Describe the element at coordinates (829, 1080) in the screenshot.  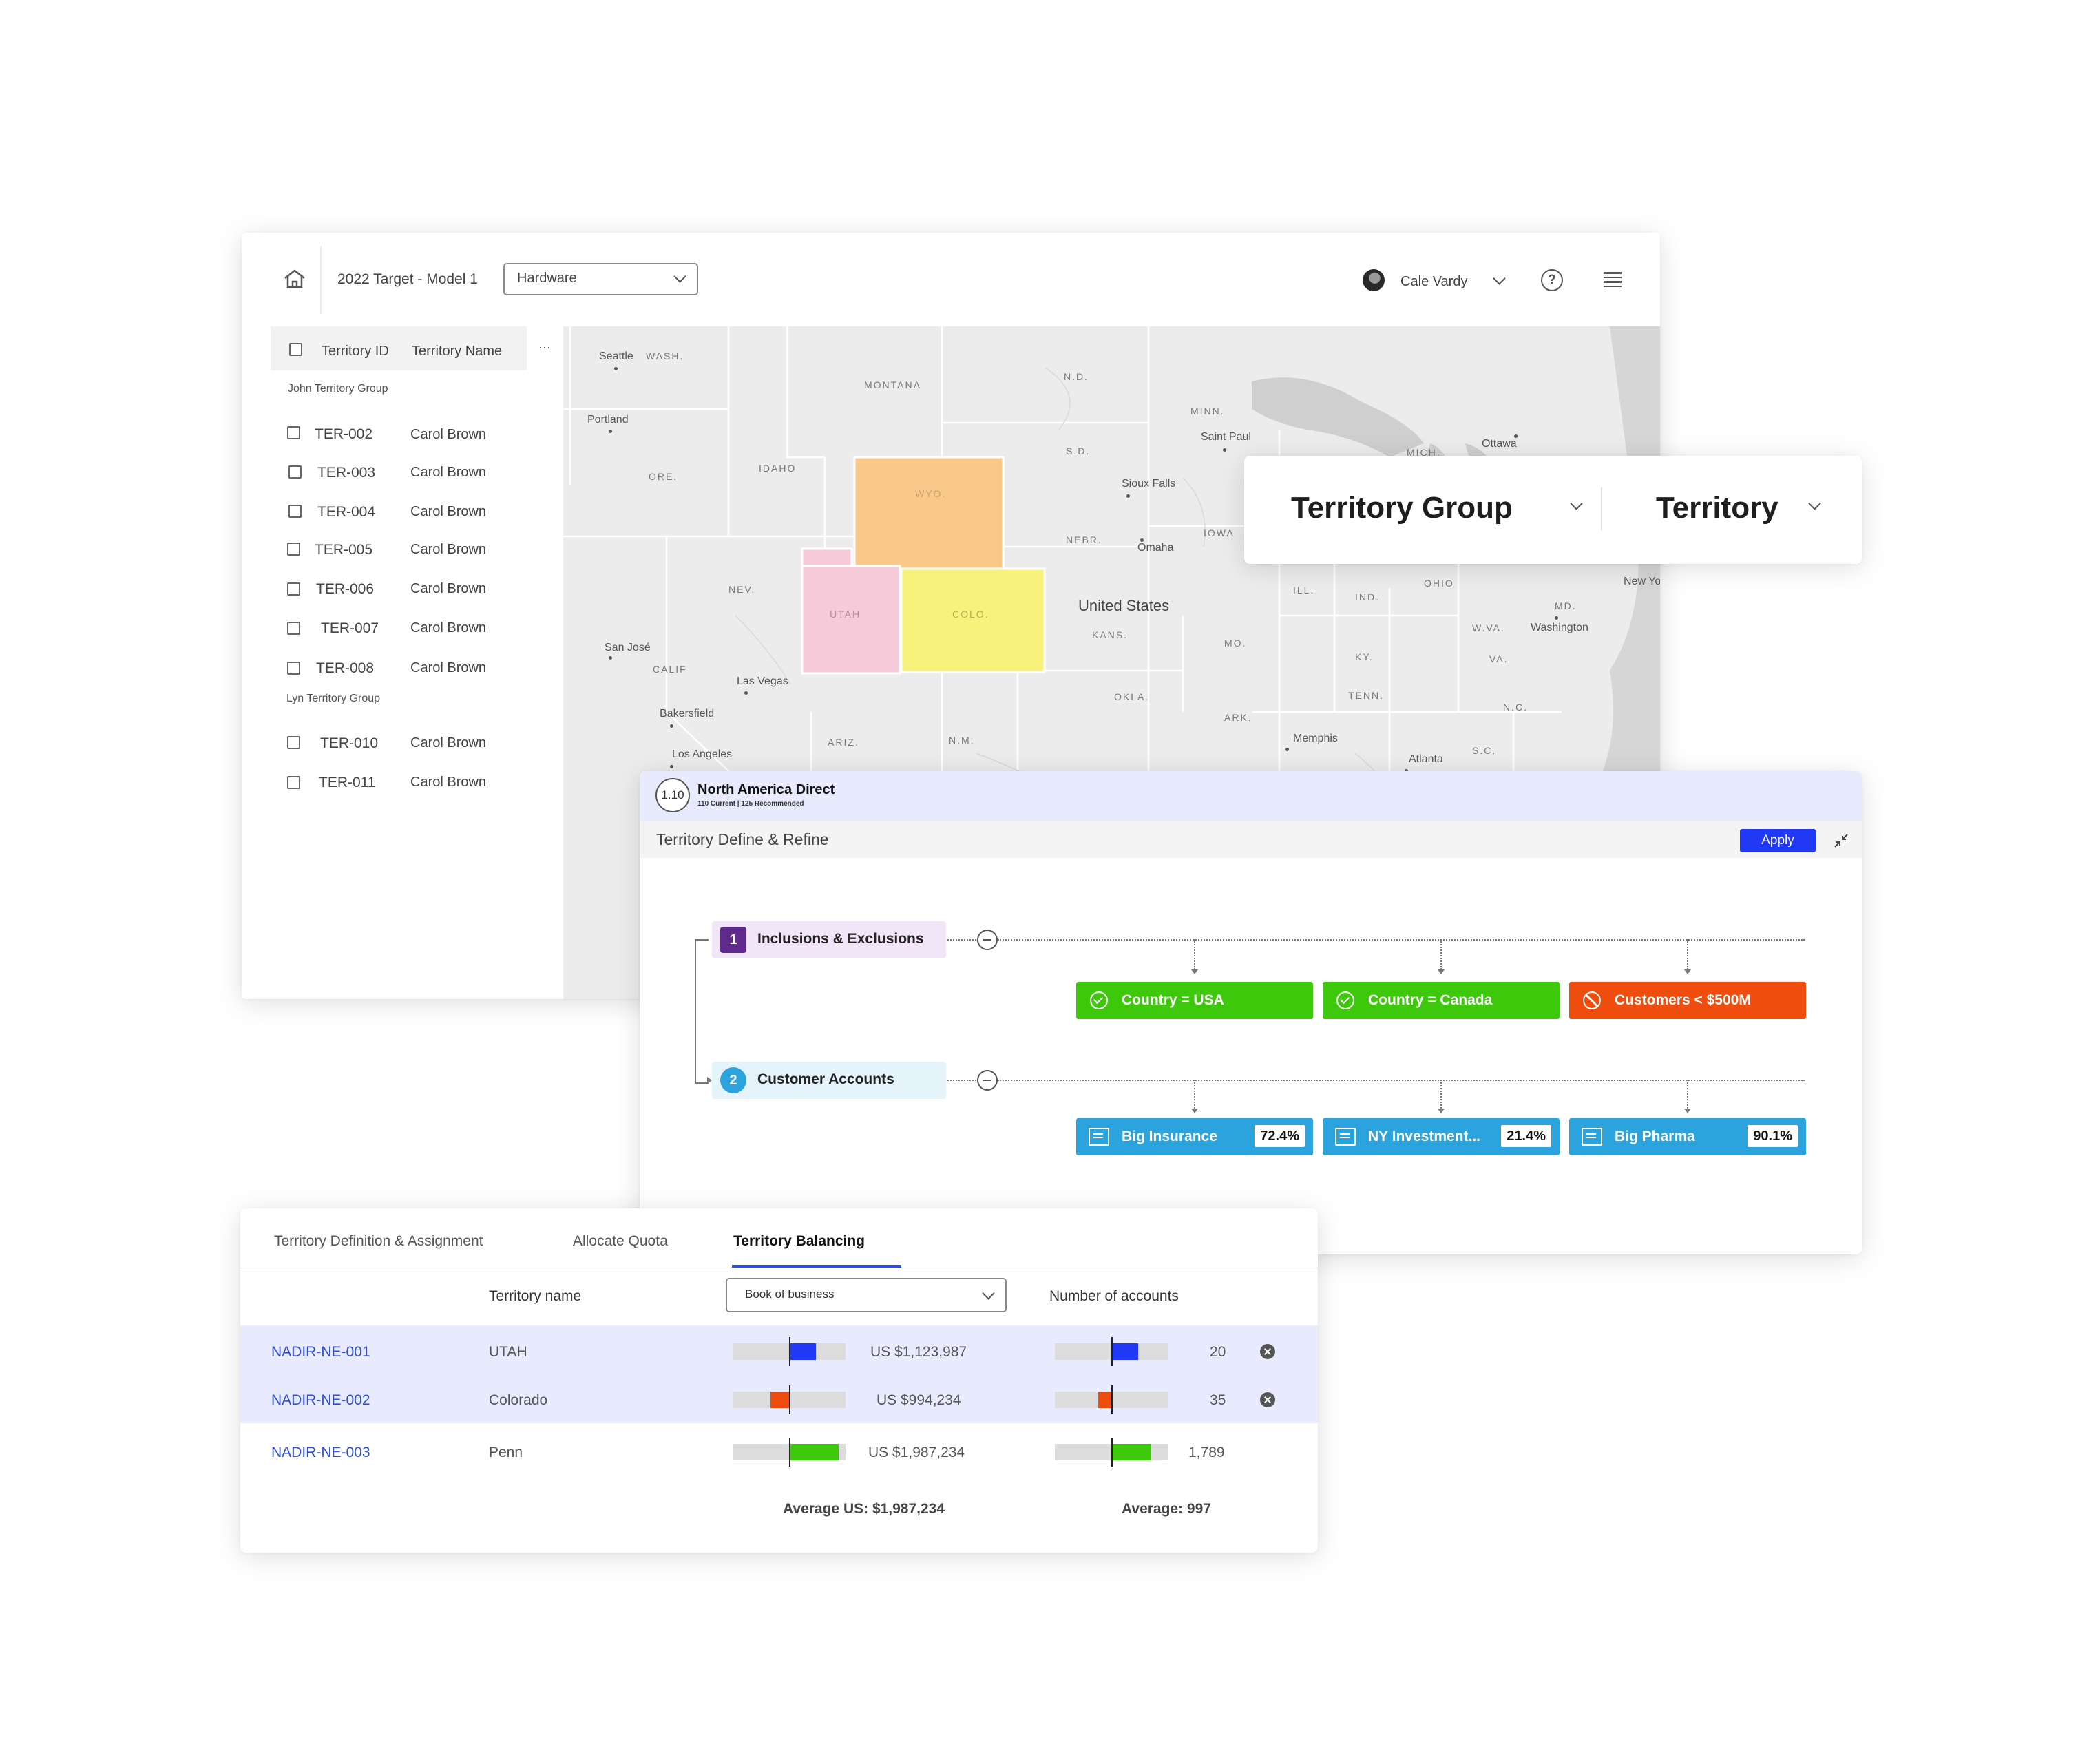
I see `step-customer-accounts: 2 Customer Accounts` at that location.